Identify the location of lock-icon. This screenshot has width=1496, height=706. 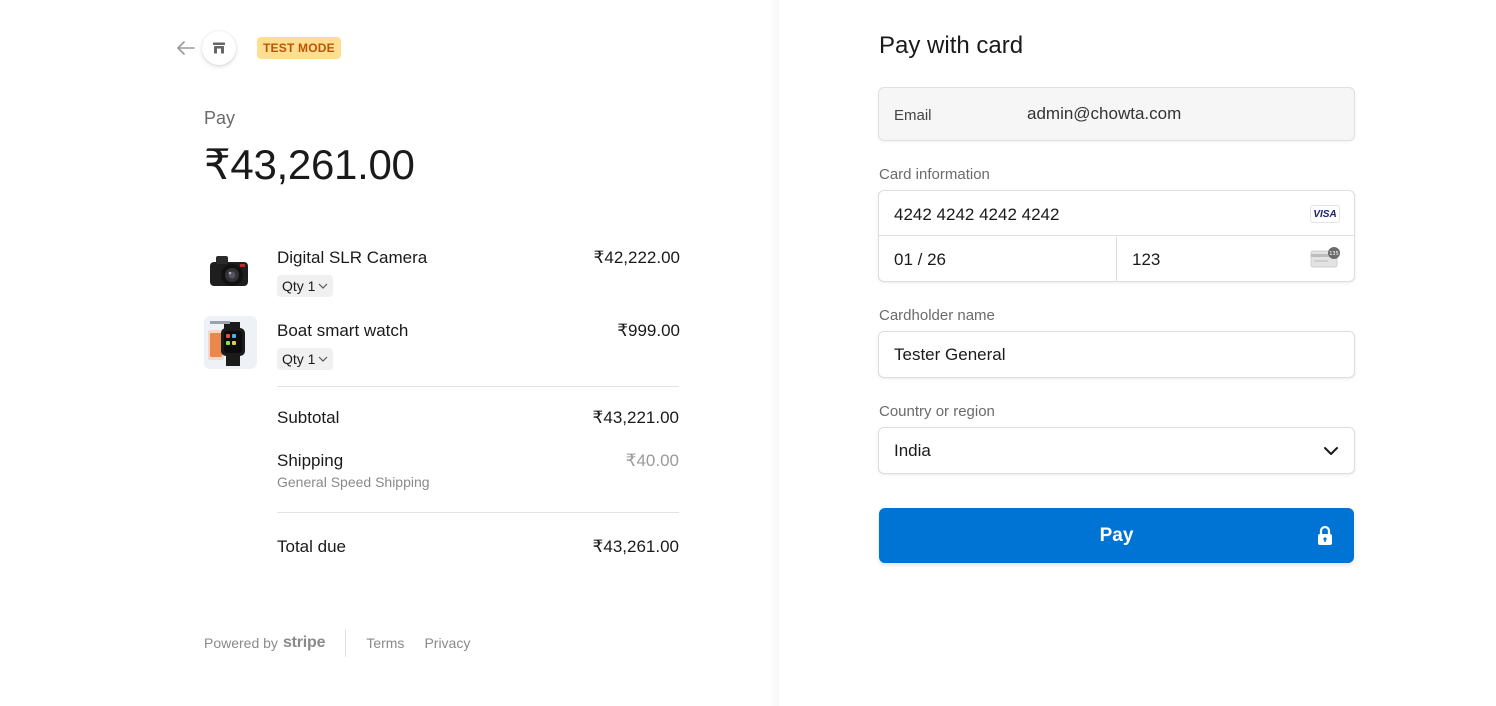
(1325, 535).